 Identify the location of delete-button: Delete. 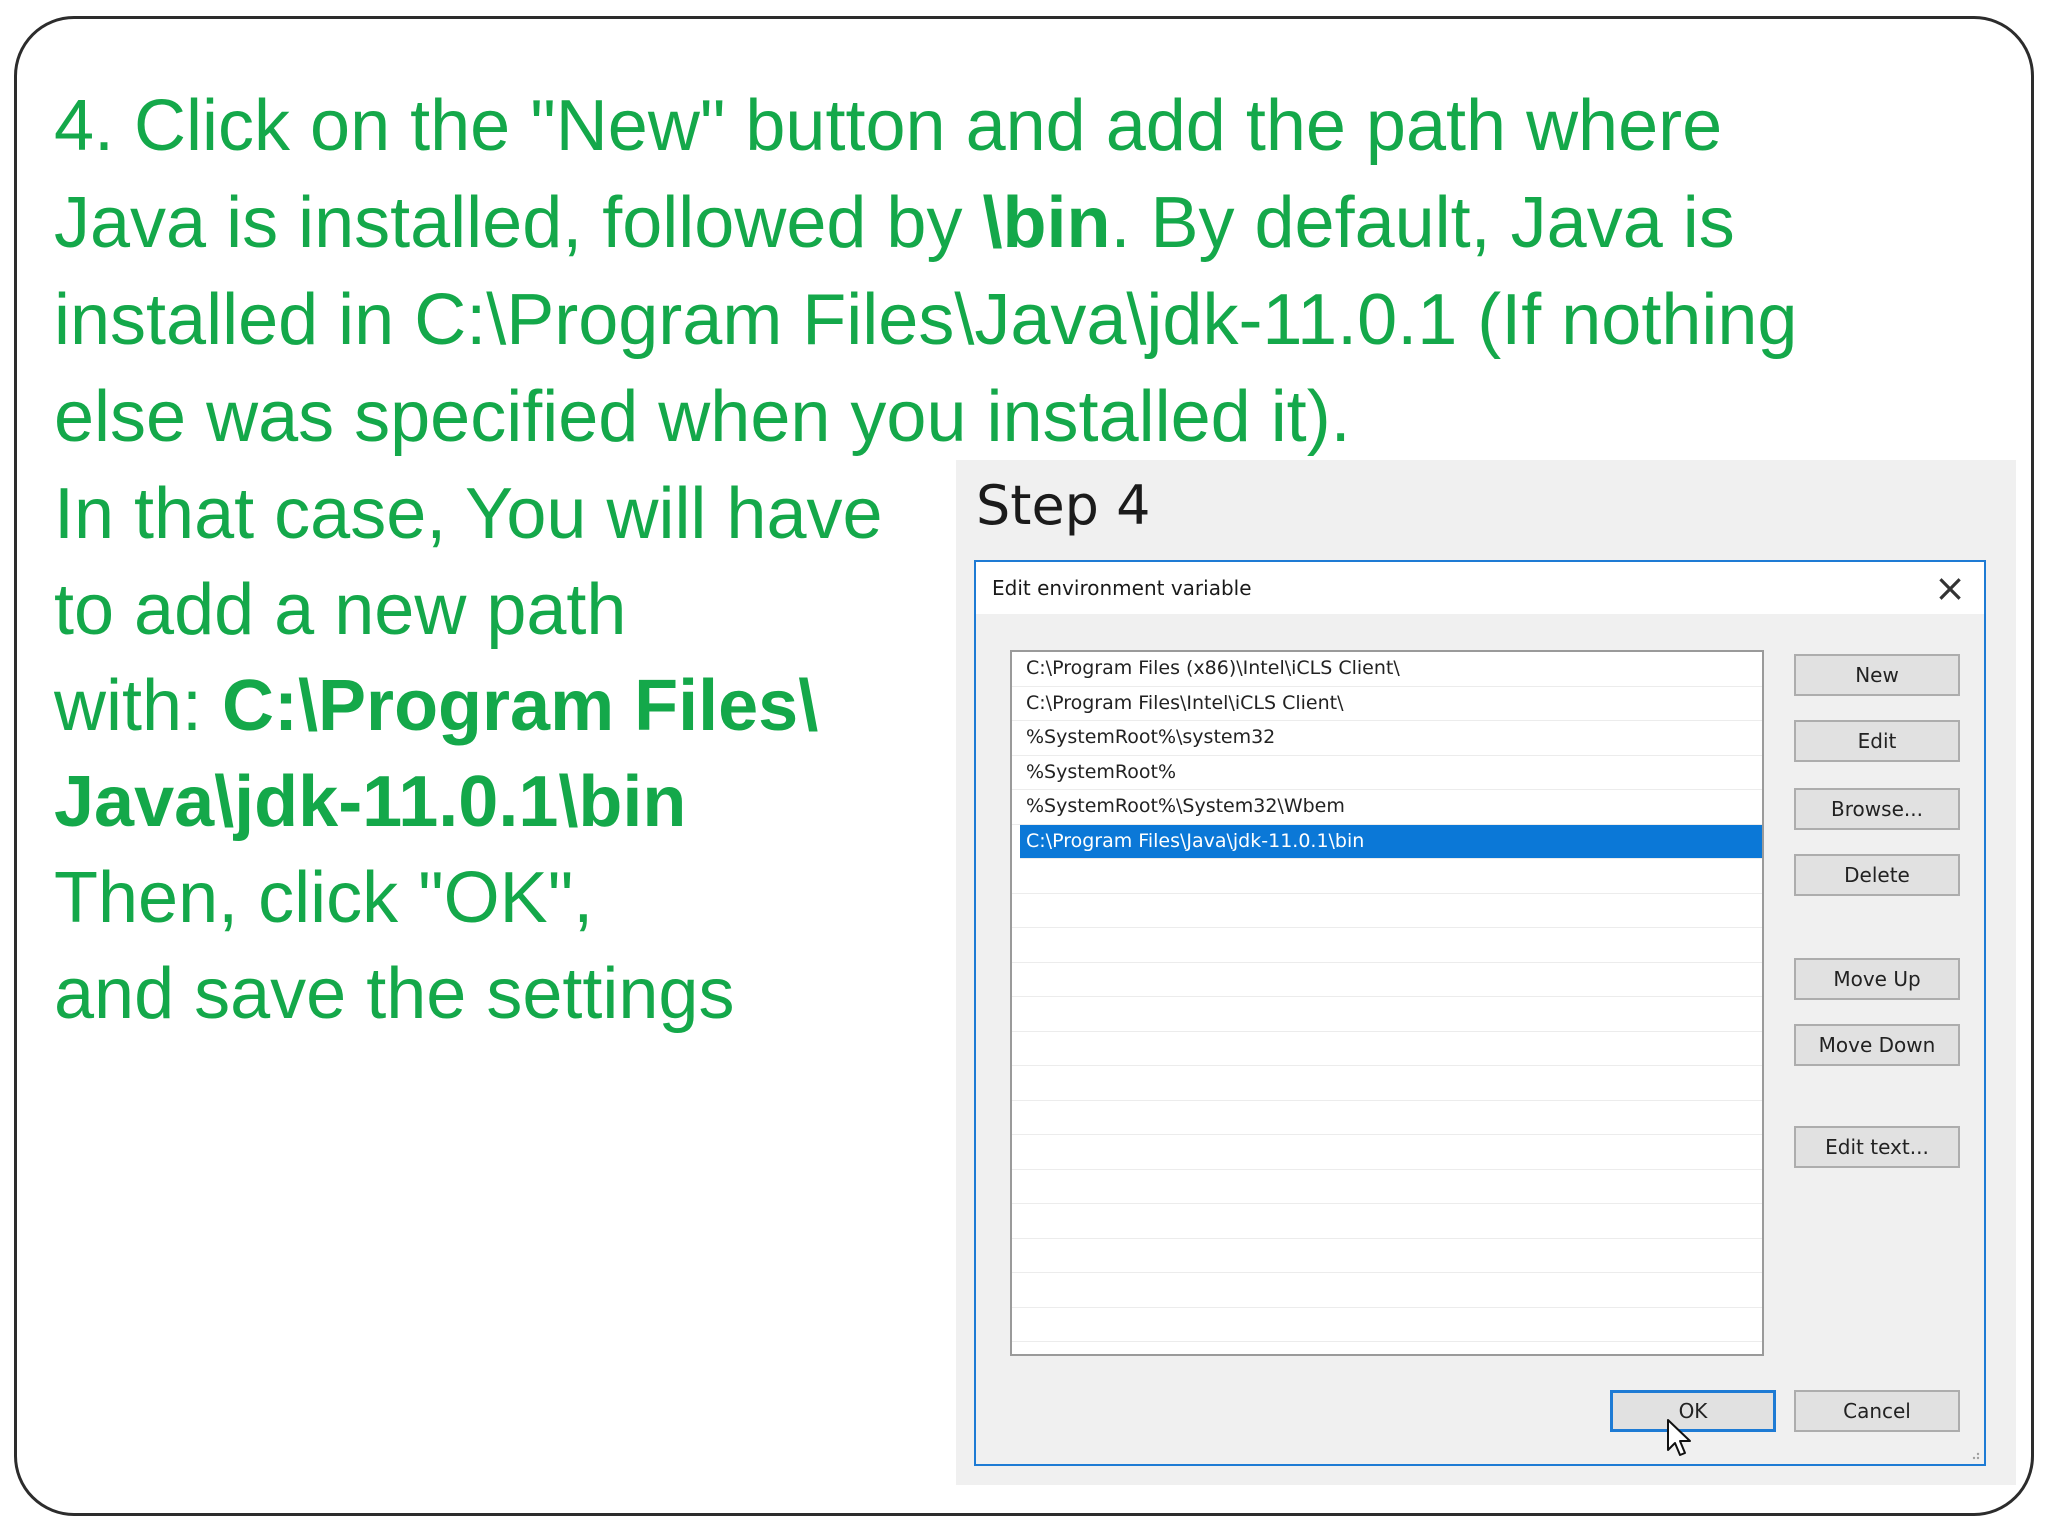
(1877, 875).